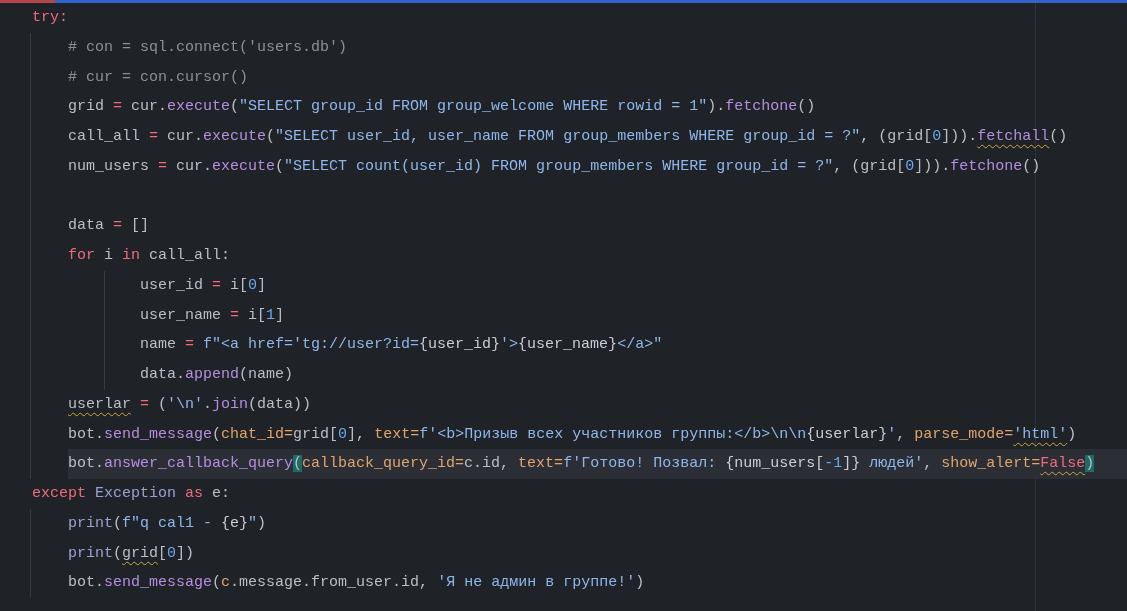  I want to click on code-line: data = [], so click(109, 226).